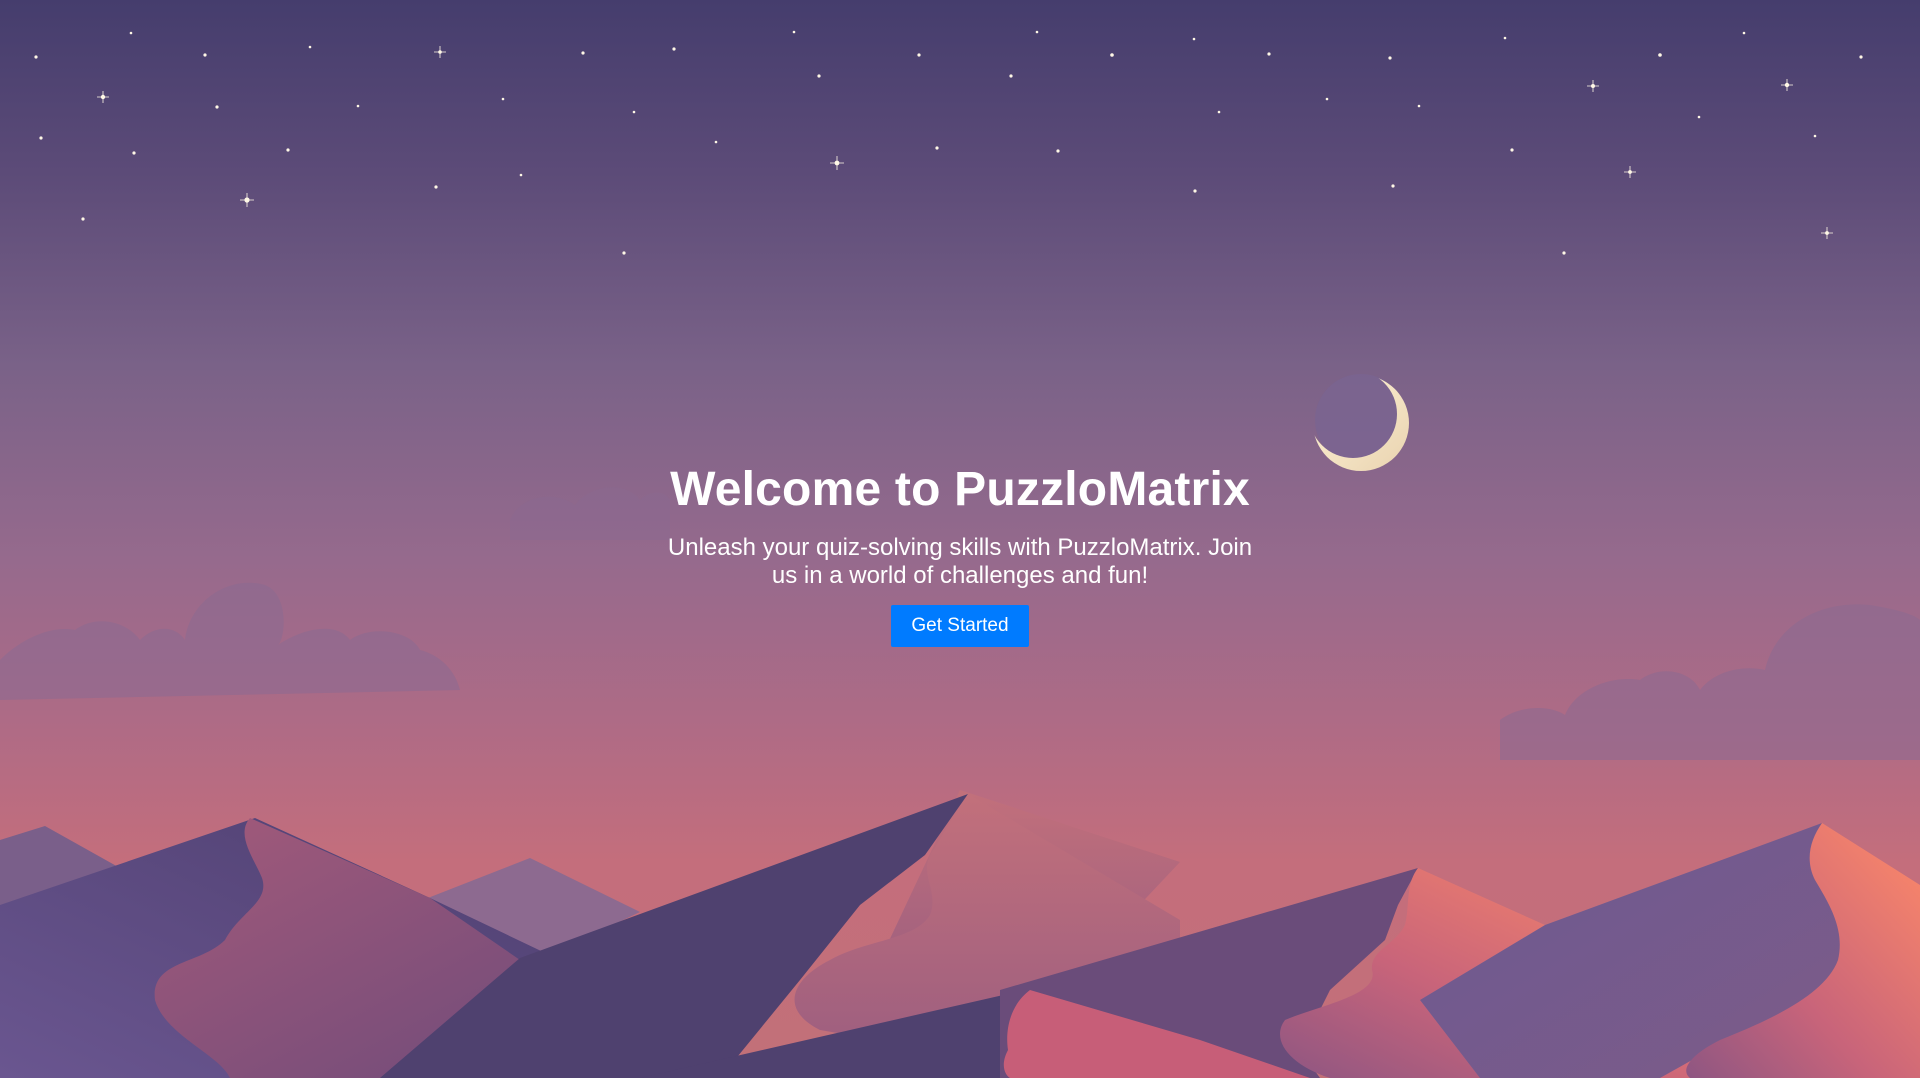 Image resolution: width=1920 pixels, height=1080 pixels. Describe the element at coordinates (1361, 422) in the screenshot. I see `crescent-moon-icon` at that location.